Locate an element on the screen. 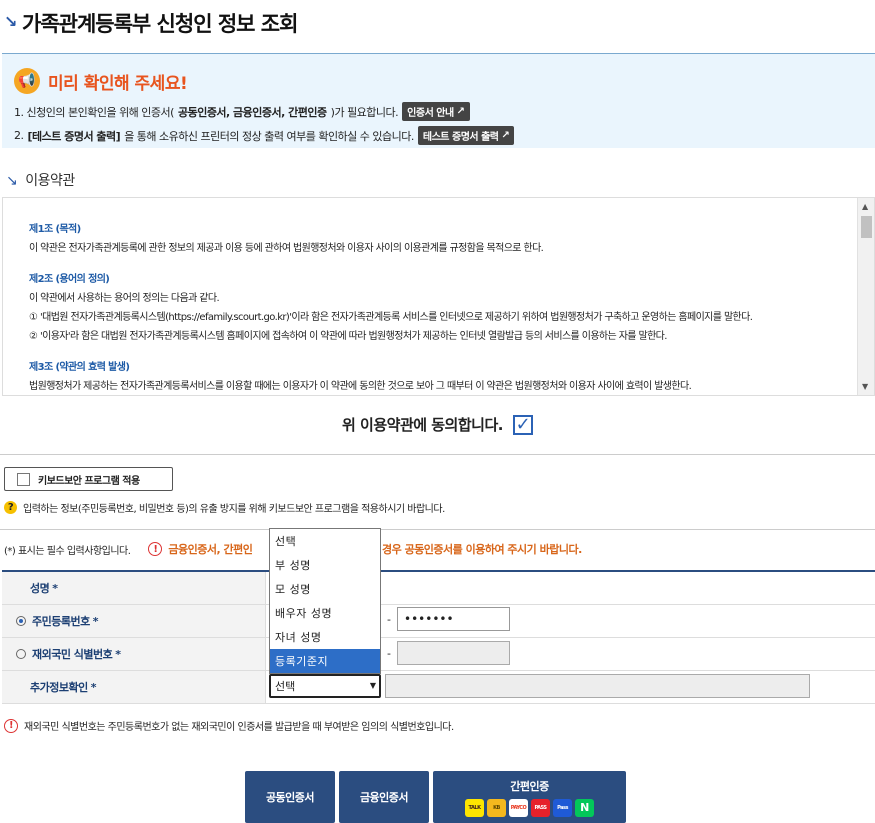  foreign-id-back-input is located at coordinates (453, 653).